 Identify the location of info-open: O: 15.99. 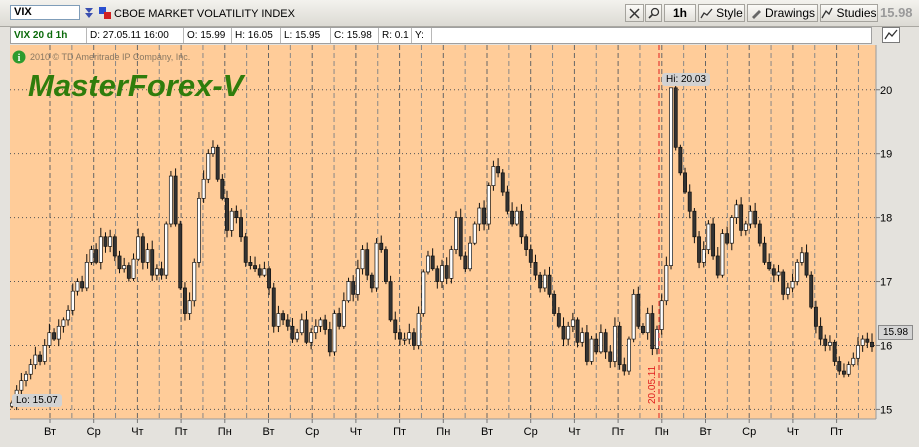
(208, 35).